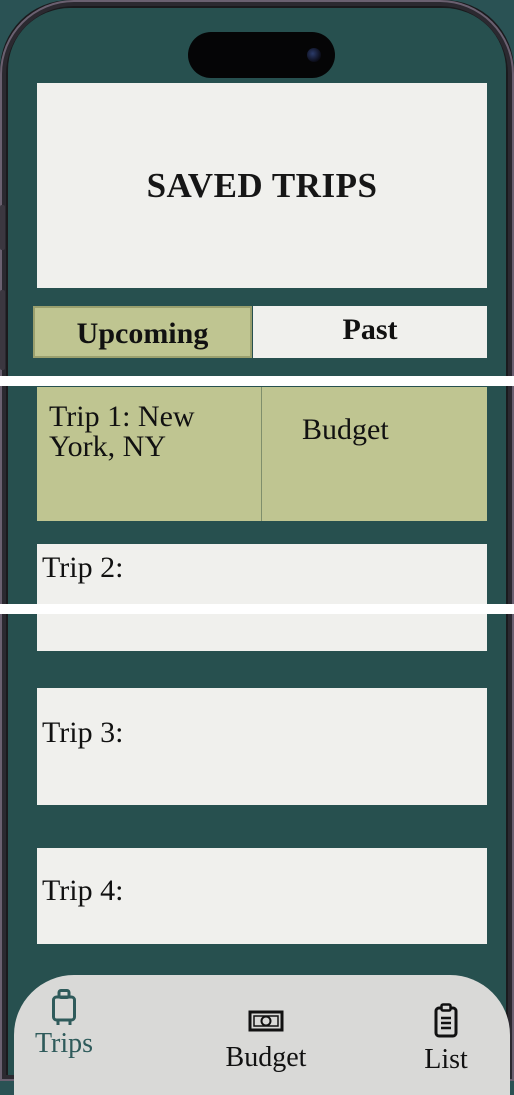  I want to click on nav-budget: Budget, so click(266, 1041).